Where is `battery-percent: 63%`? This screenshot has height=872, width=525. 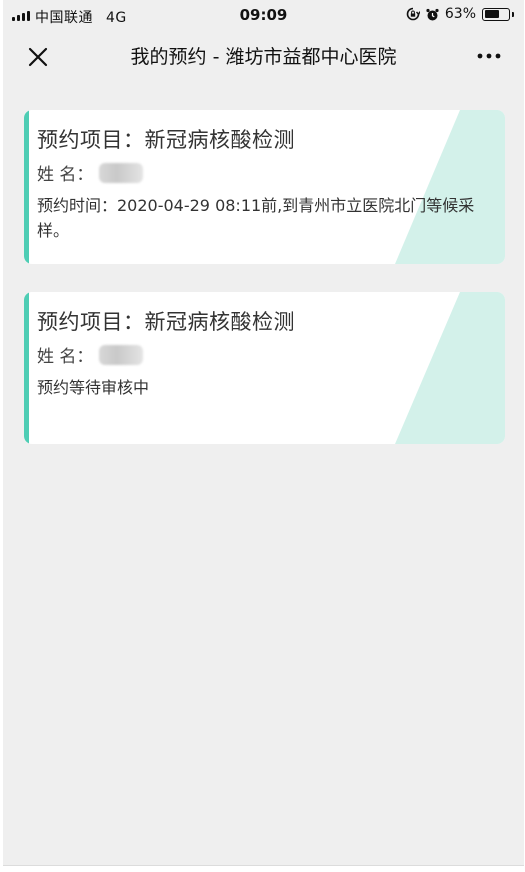
battery-percent: 63% is located at coordinates (460, 14).